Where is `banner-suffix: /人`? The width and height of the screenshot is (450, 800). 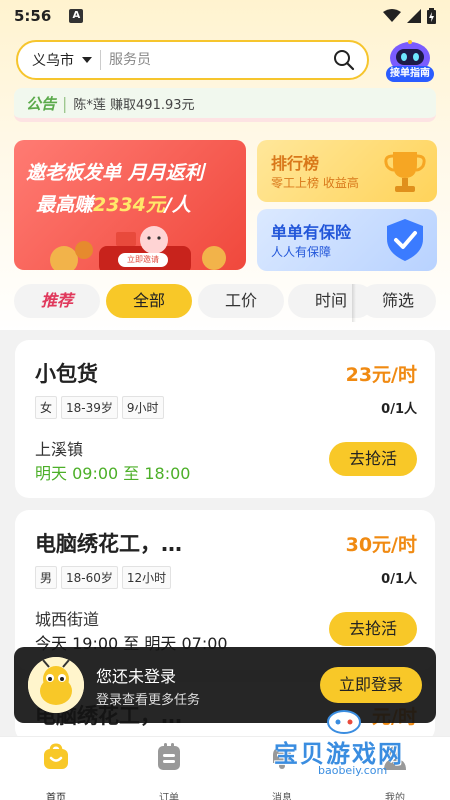
banner-suffix: /人 is located at coordinates (177, 205).